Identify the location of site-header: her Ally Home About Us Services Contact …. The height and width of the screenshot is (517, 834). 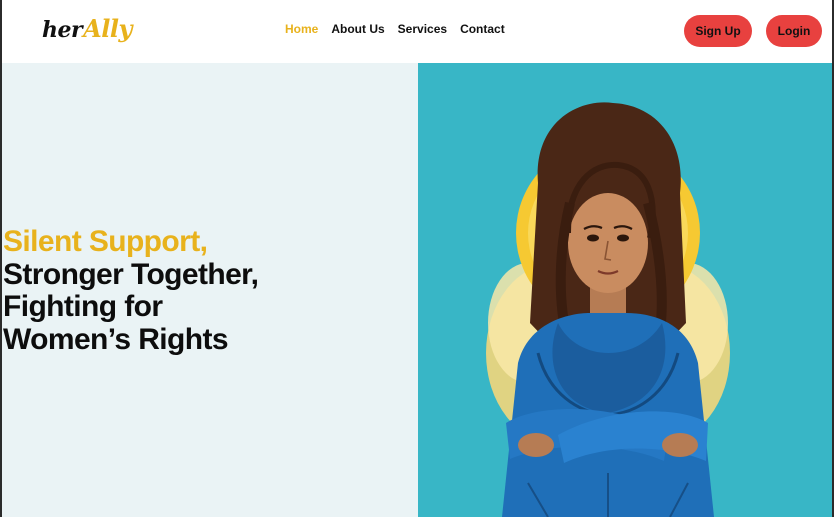
(417, 31).